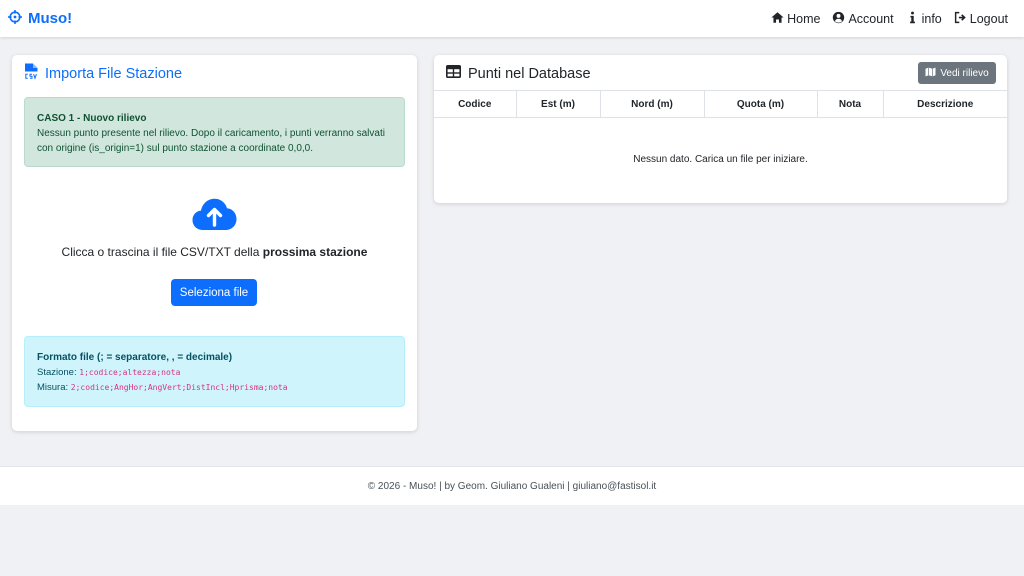 The image size is (1024, 576). Describe the element at coordinates (557, 104) in the screenshot. I see `column-header: Est (m)` at that location.